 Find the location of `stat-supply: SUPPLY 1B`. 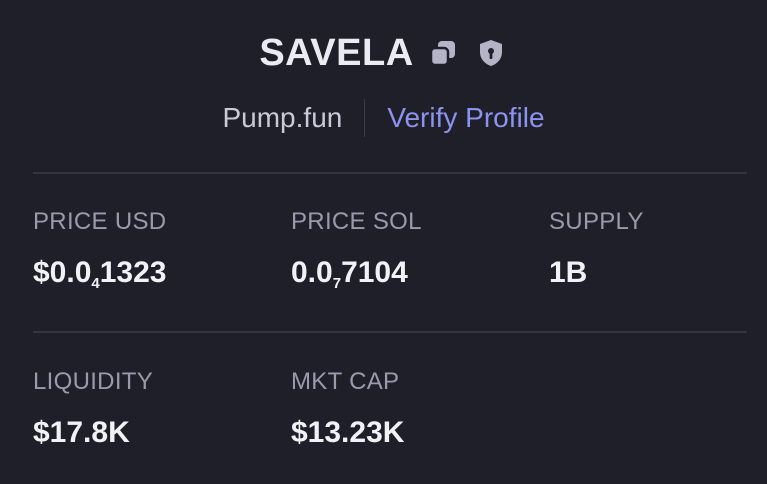

stat-supply: SUPPLY 1B is located at coordinates (596, 249).